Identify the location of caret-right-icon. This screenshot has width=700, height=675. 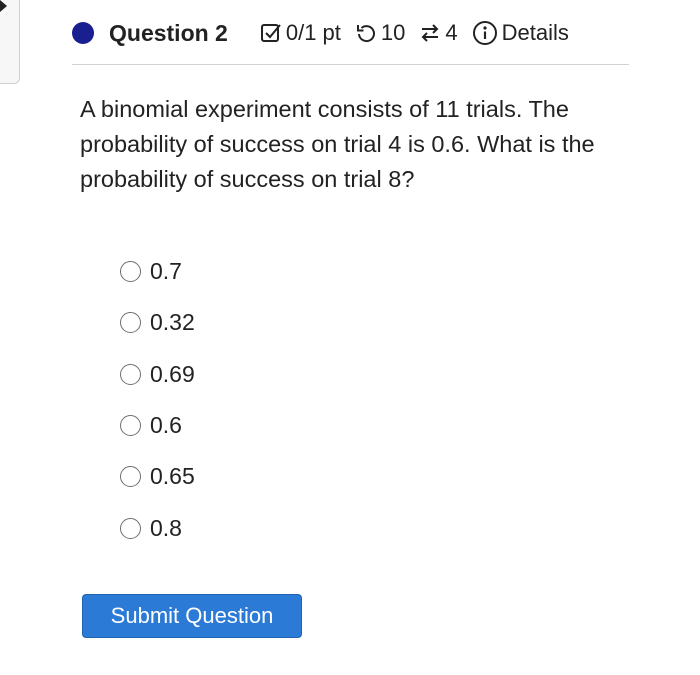
(3, 6).